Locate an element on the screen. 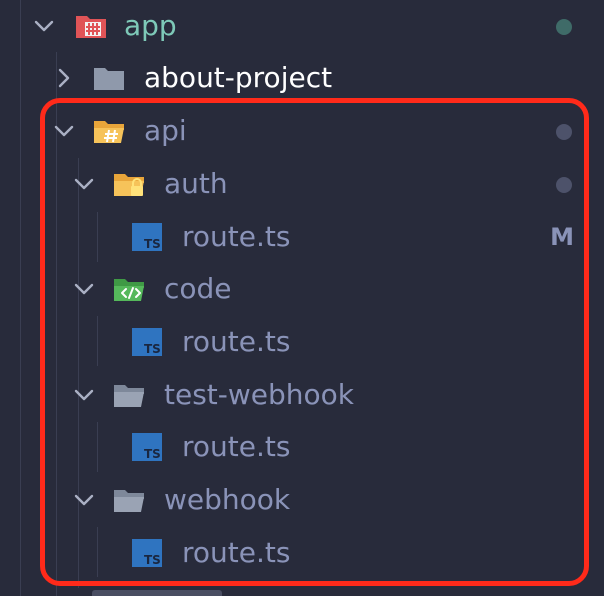 This screenshot has width=604, height=596. tree-item-code-folder: code is located at coordinates (302, 289).